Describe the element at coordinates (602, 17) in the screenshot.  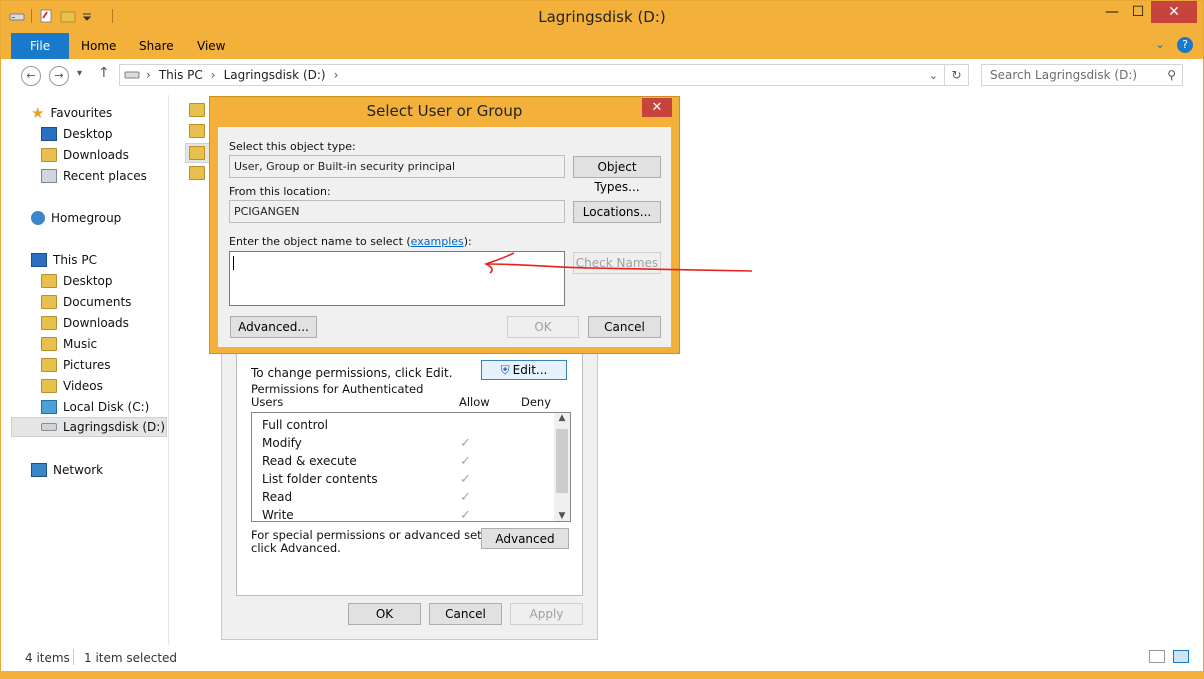
I see `title-bar: Lagringsdisk (D:) — ☐ ✕` at that location.